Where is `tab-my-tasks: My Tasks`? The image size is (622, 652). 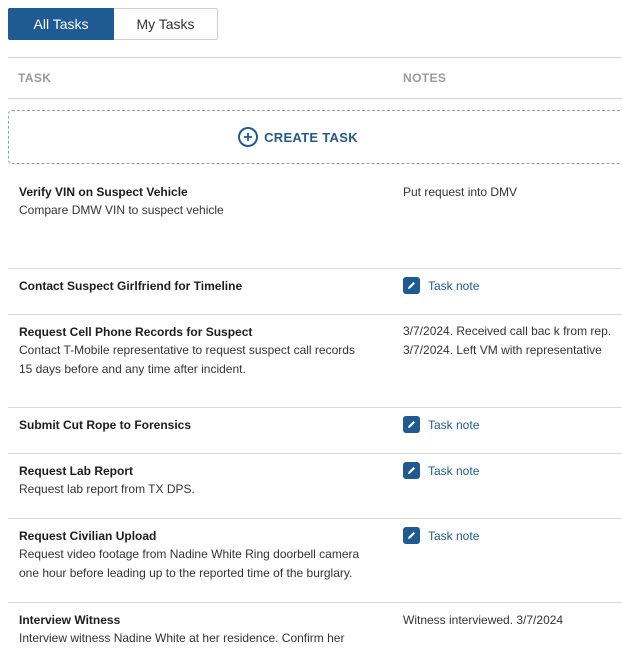
tab-my-tasks: My Tasks is located at coordinates (166, 24).